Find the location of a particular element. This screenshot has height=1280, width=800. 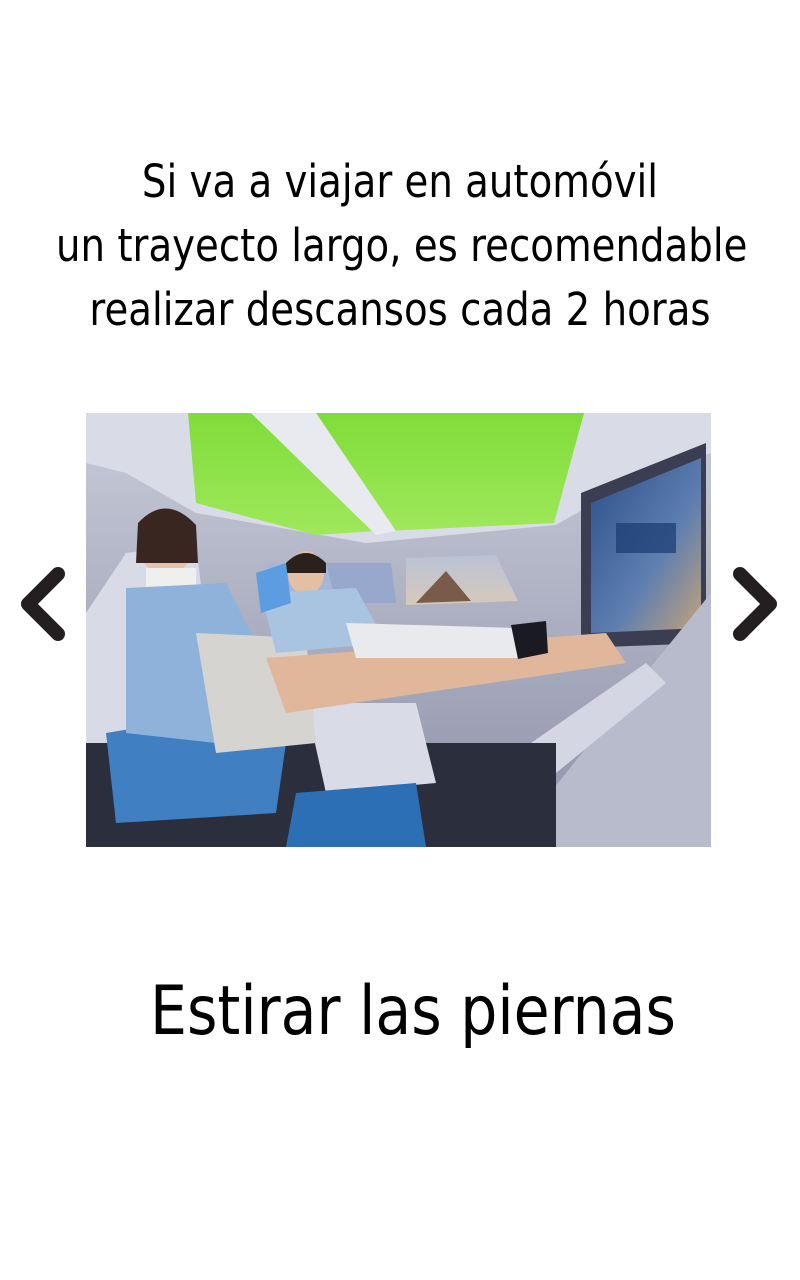

next-button is located at coordinates (756, 604).